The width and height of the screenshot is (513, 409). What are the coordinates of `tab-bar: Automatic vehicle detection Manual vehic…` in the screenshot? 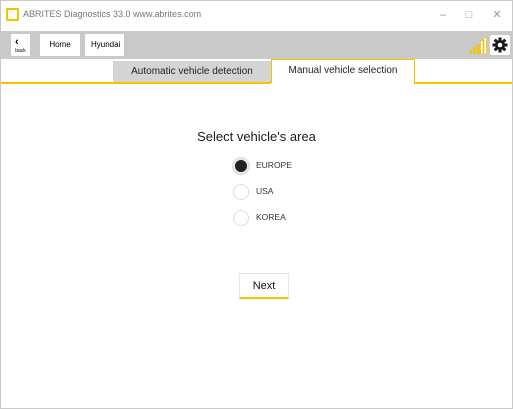 It's located at (256, 71).